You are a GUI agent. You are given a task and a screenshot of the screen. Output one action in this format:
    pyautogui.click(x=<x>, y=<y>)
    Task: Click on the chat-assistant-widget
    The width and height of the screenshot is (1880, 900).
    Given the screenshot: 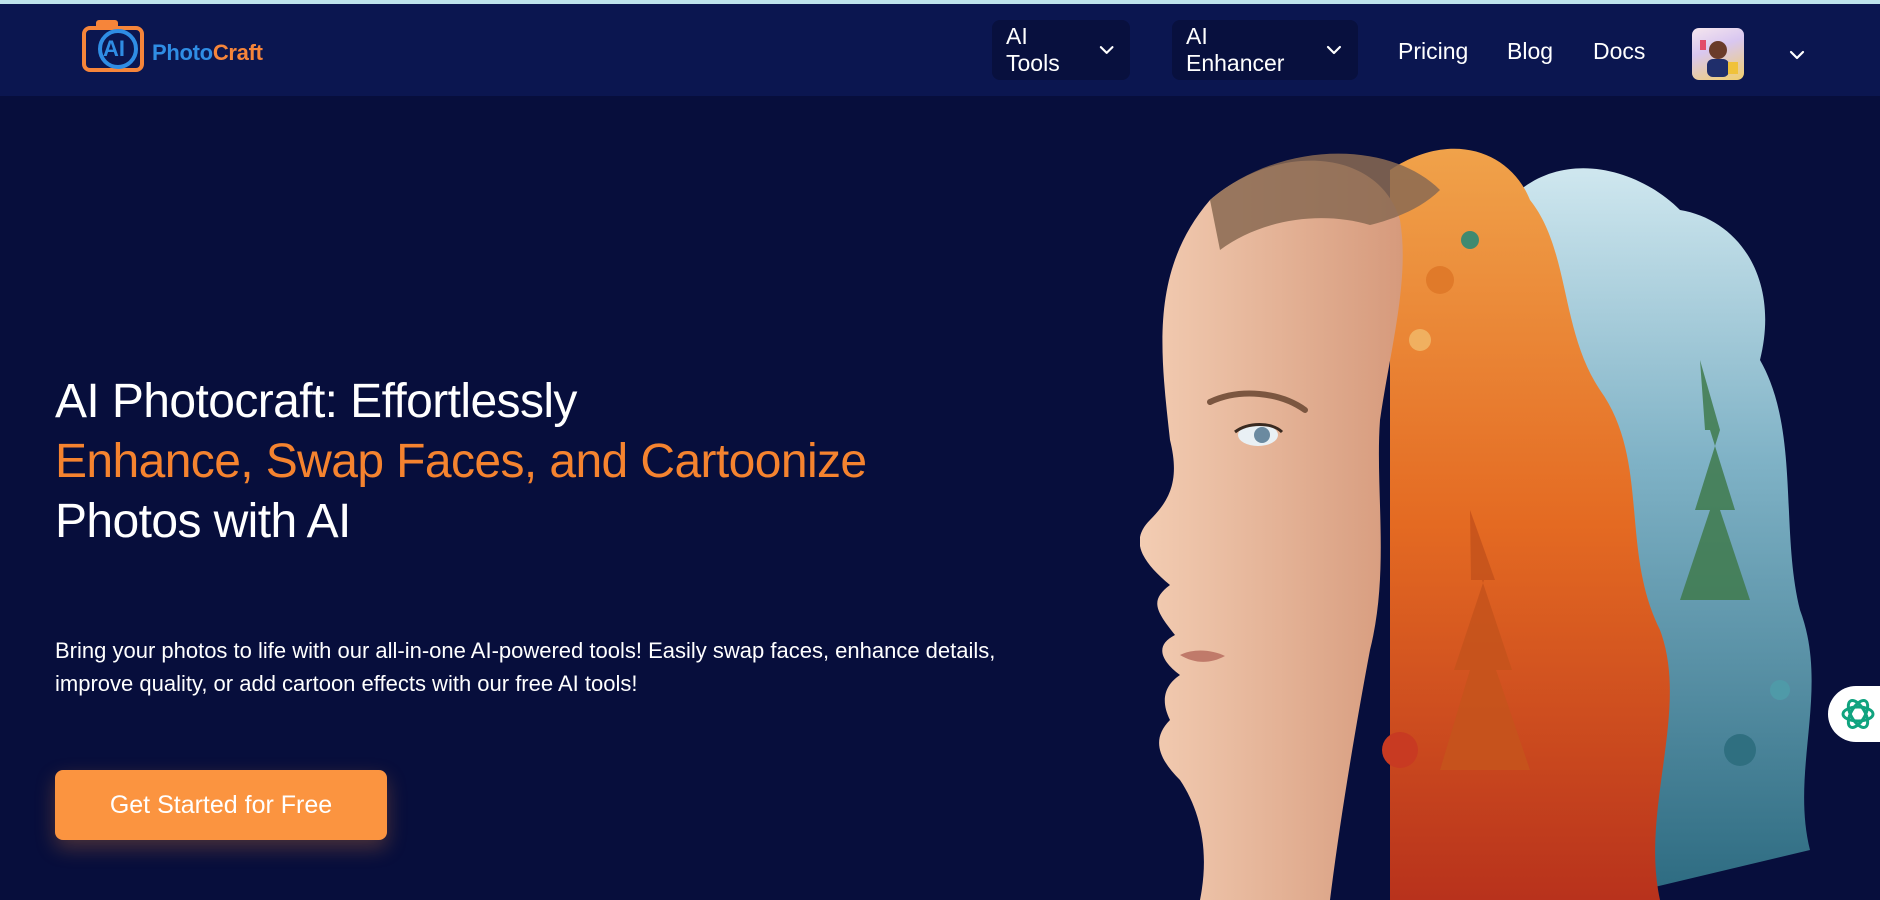 What is the action you would take?
    pyautogui.click(x=1854, y=714)
    